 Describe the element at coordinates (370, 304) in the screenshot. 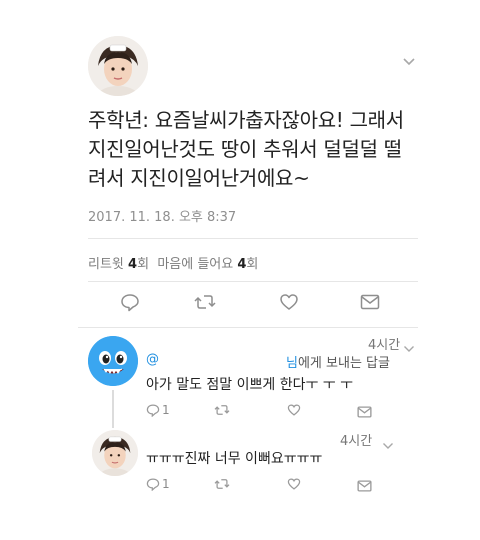

I see `message-icon` at that location.